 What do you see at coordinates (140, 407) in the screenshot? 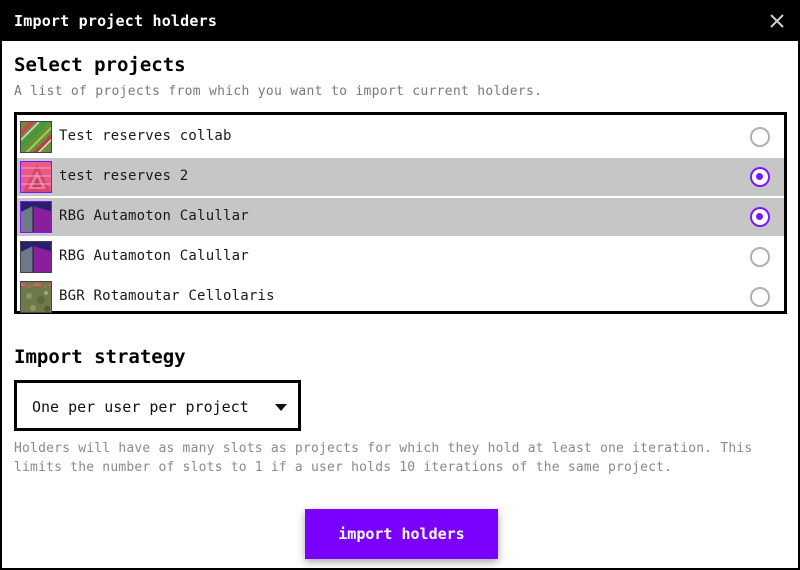
I see `select-value: One per user per project` at bounding box center [140, 407].